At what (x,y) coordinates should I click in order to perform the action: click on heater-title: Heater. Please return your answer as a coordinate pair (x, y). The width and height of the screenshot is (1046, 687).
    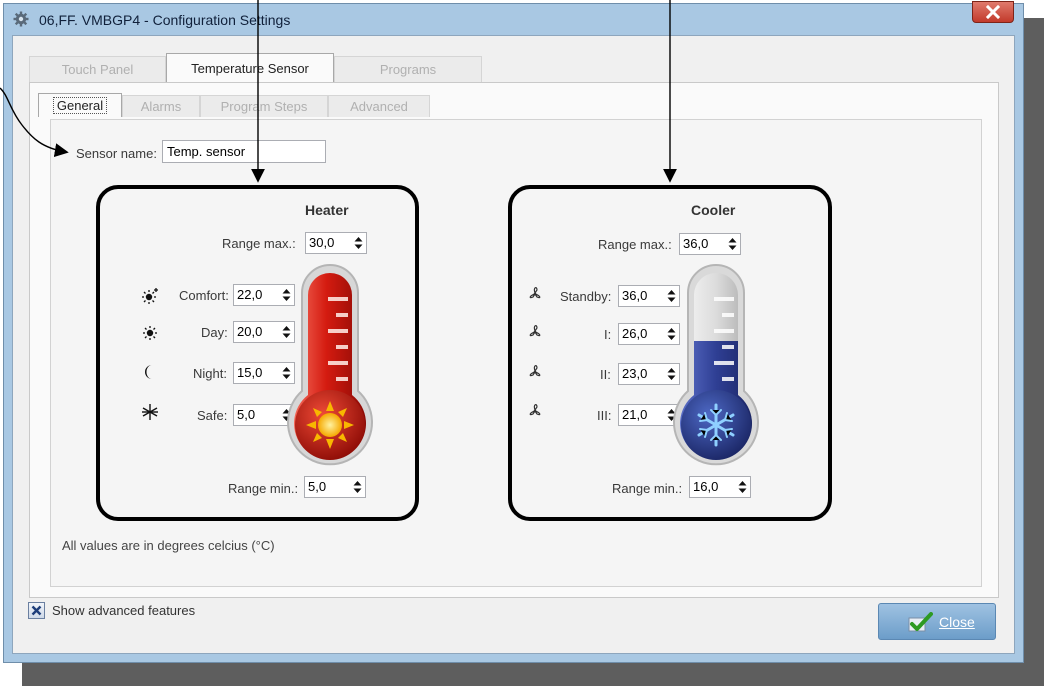
    Looking at the image, I should click on (327, 210).